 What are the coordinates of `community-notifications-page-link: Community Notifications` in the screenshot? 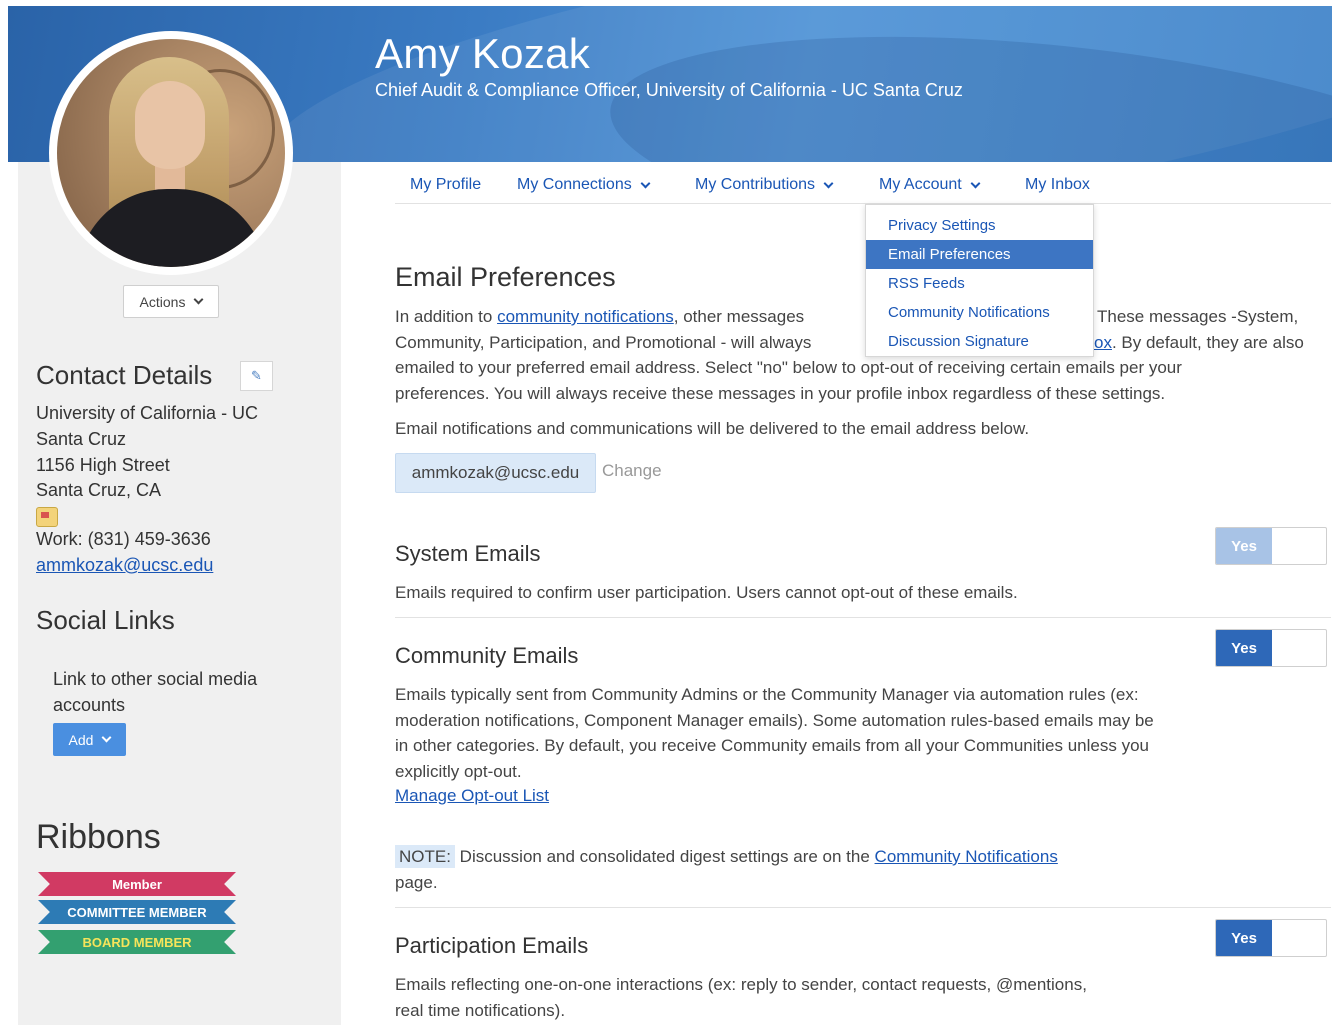 It's located at (966, 856).